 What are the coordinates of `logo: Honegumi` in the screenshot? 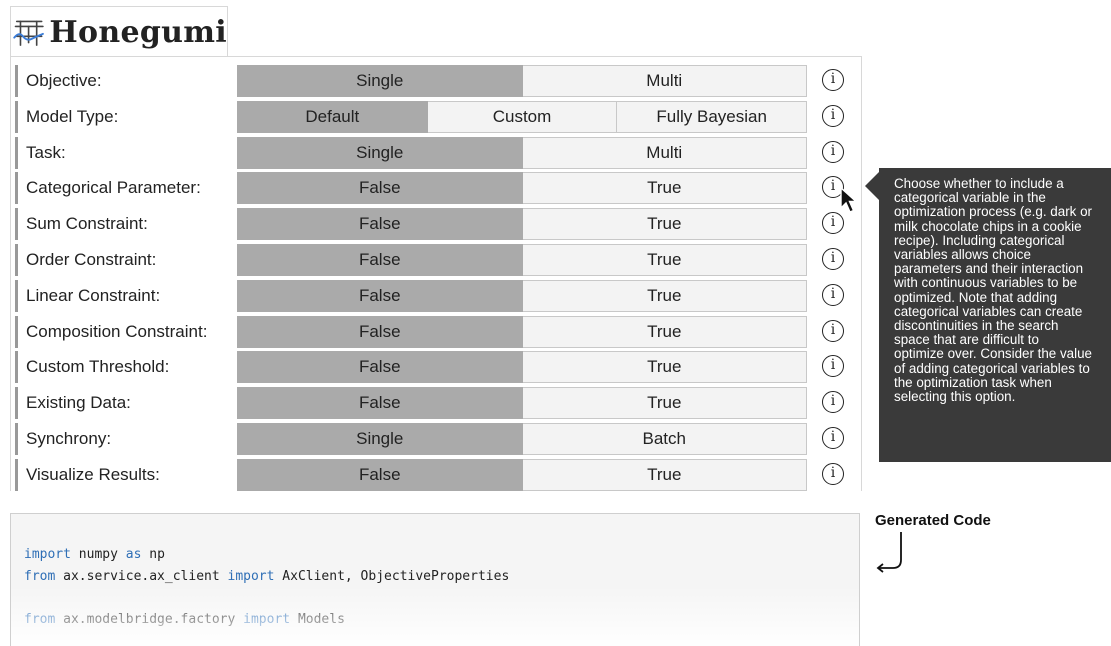 It's located at (119, 31).